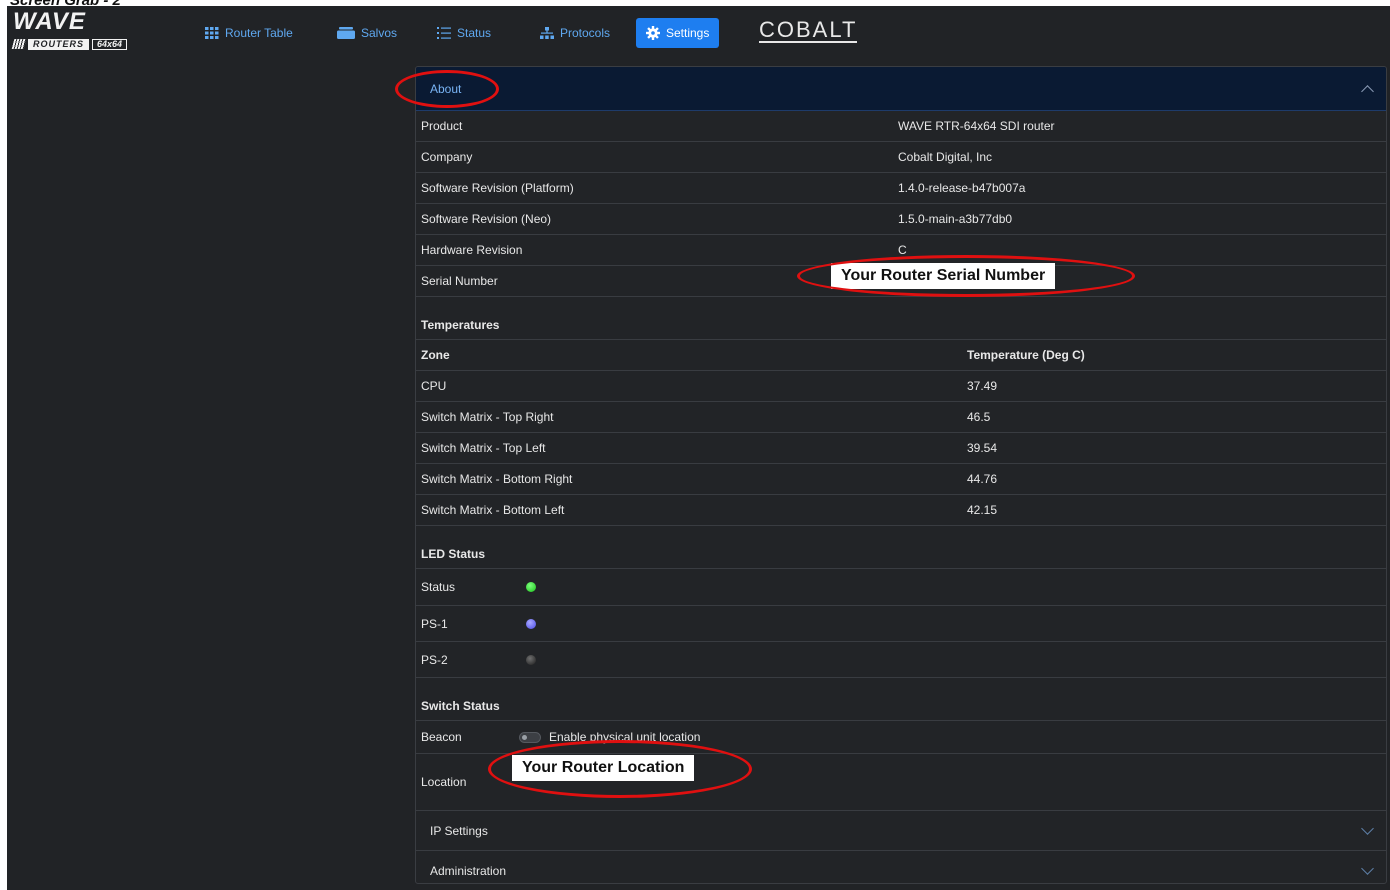 The image size is (1390, 890). Describe the element at coordinates (438, 587) in the screenshot. I see `led-label: Status` at that location.